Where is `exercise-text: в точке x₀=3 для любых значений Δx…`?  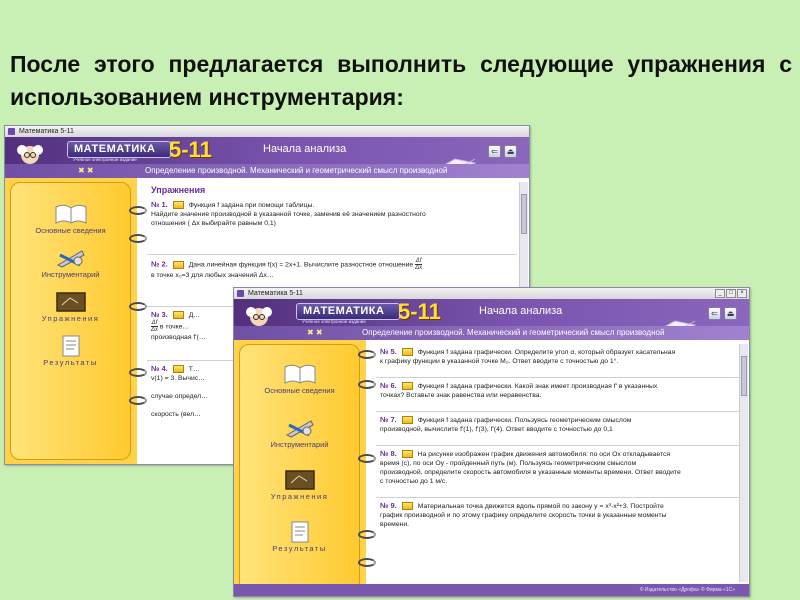
exercise-text: в точке x₀=3 для любых значений Δx… is located at coordinates (212, 275).